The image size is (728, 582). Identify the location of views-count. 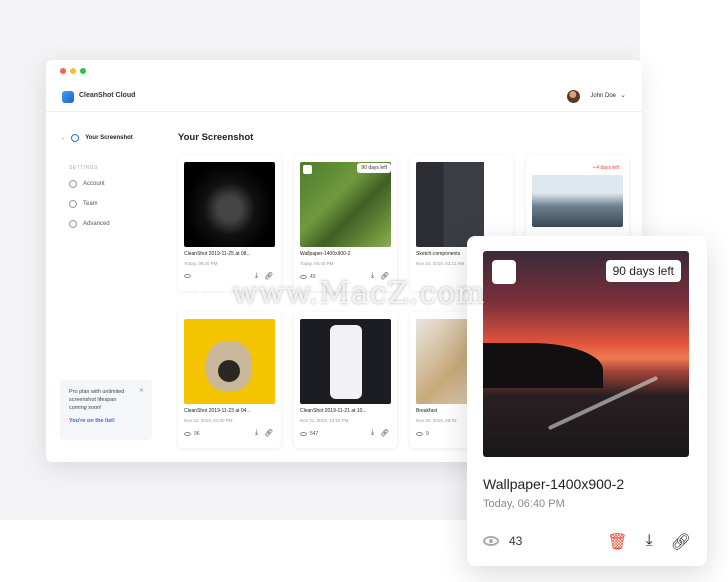
(189, 276).